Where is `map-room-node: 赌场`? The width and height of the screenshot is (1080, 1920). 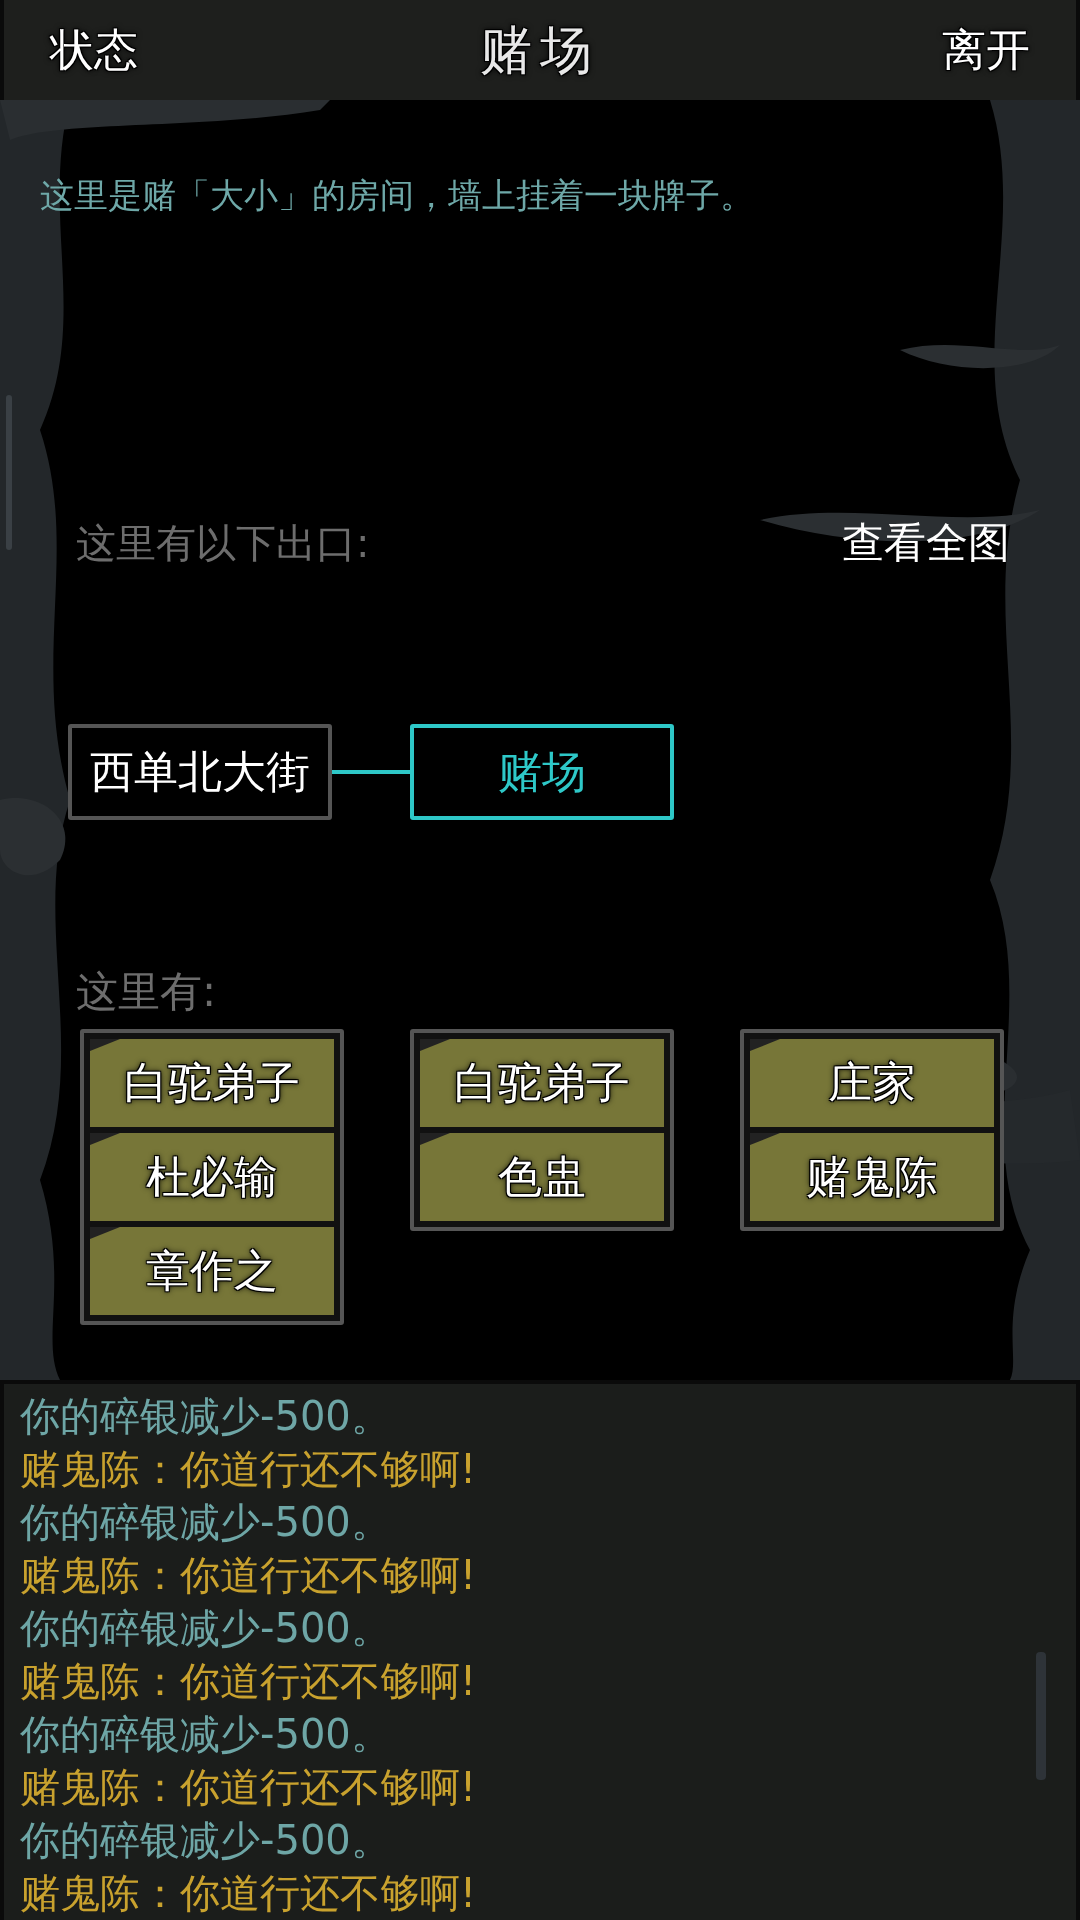
map-room-node: 赌场 is located at coordinates (542, 772).